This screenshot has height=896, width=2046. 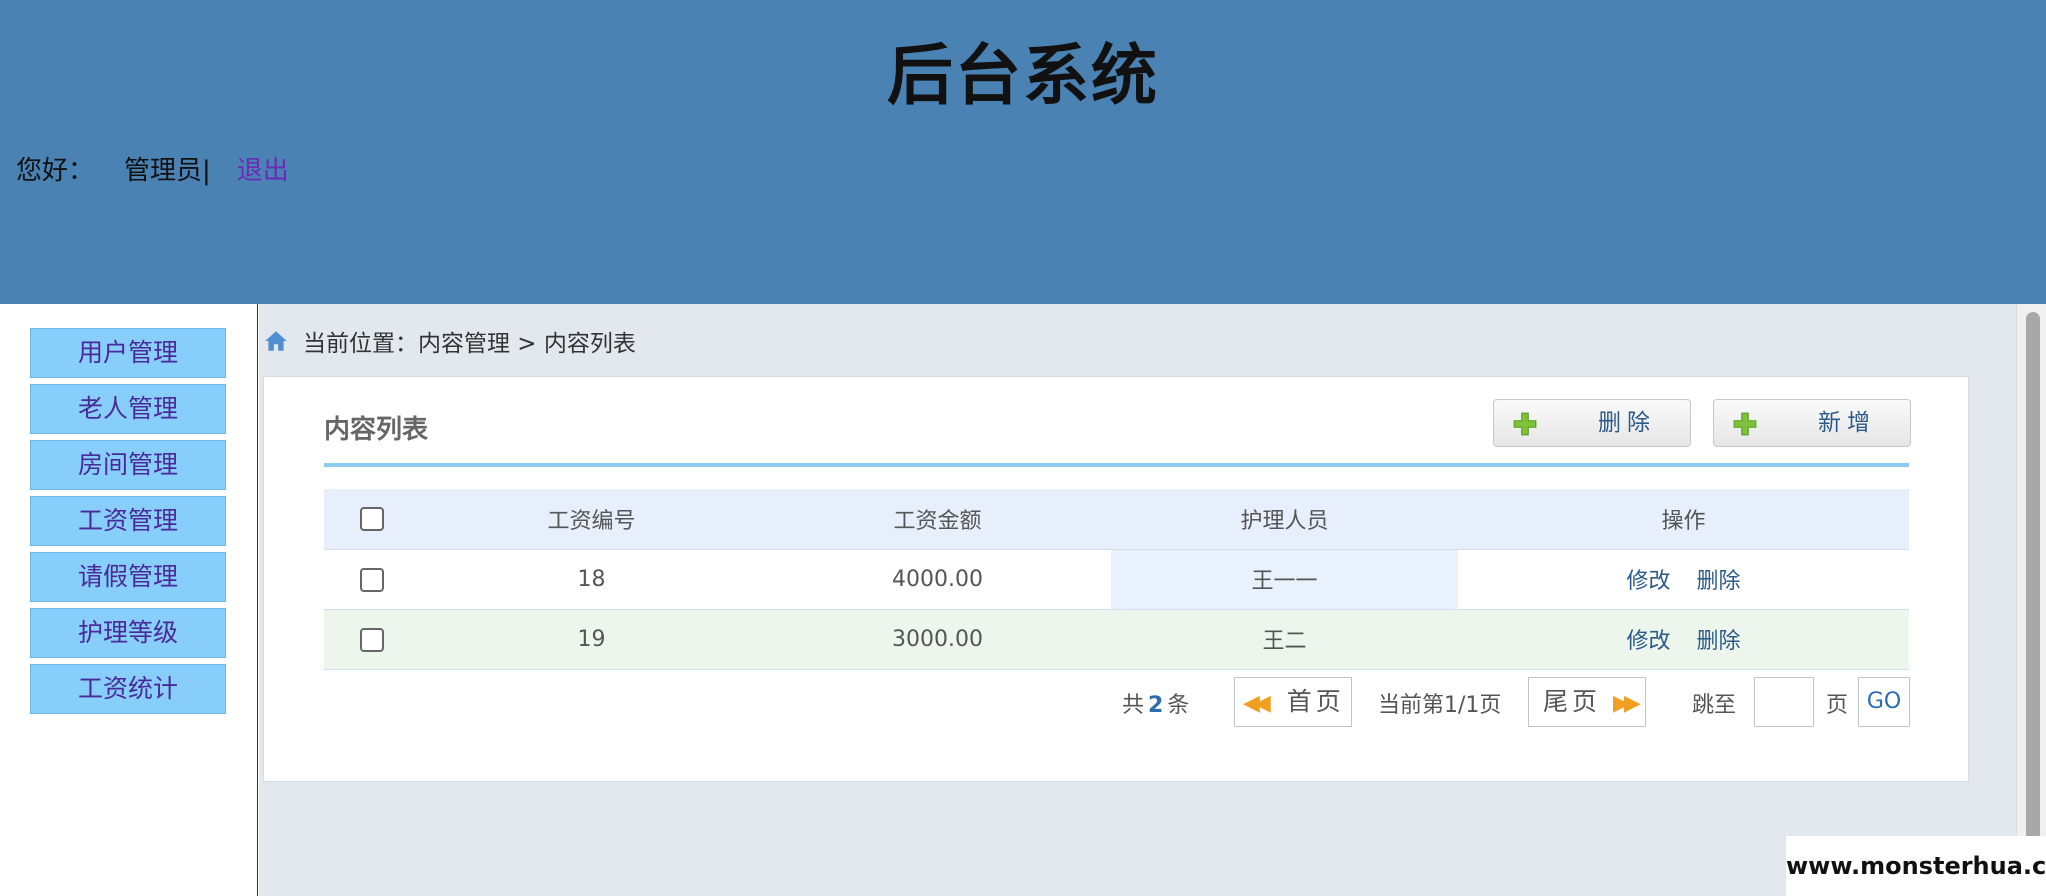 I want to click on cell-amount: 4000.00, so click(x=937, y=579).